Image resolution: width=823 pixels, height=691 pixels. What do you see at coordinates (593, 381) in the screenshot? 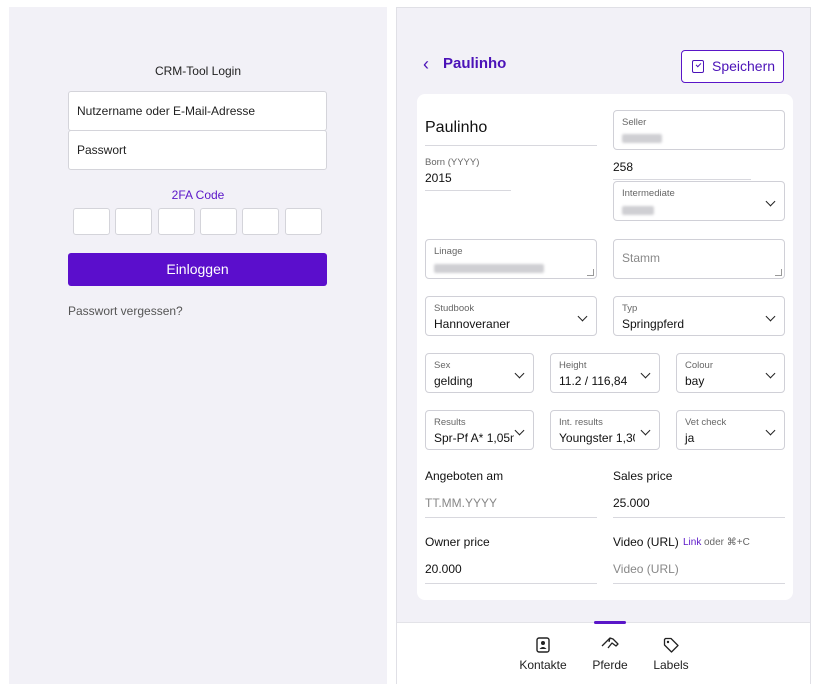
I see `height-value: 11.2 / 116,84` at bounding box center [593, 381].